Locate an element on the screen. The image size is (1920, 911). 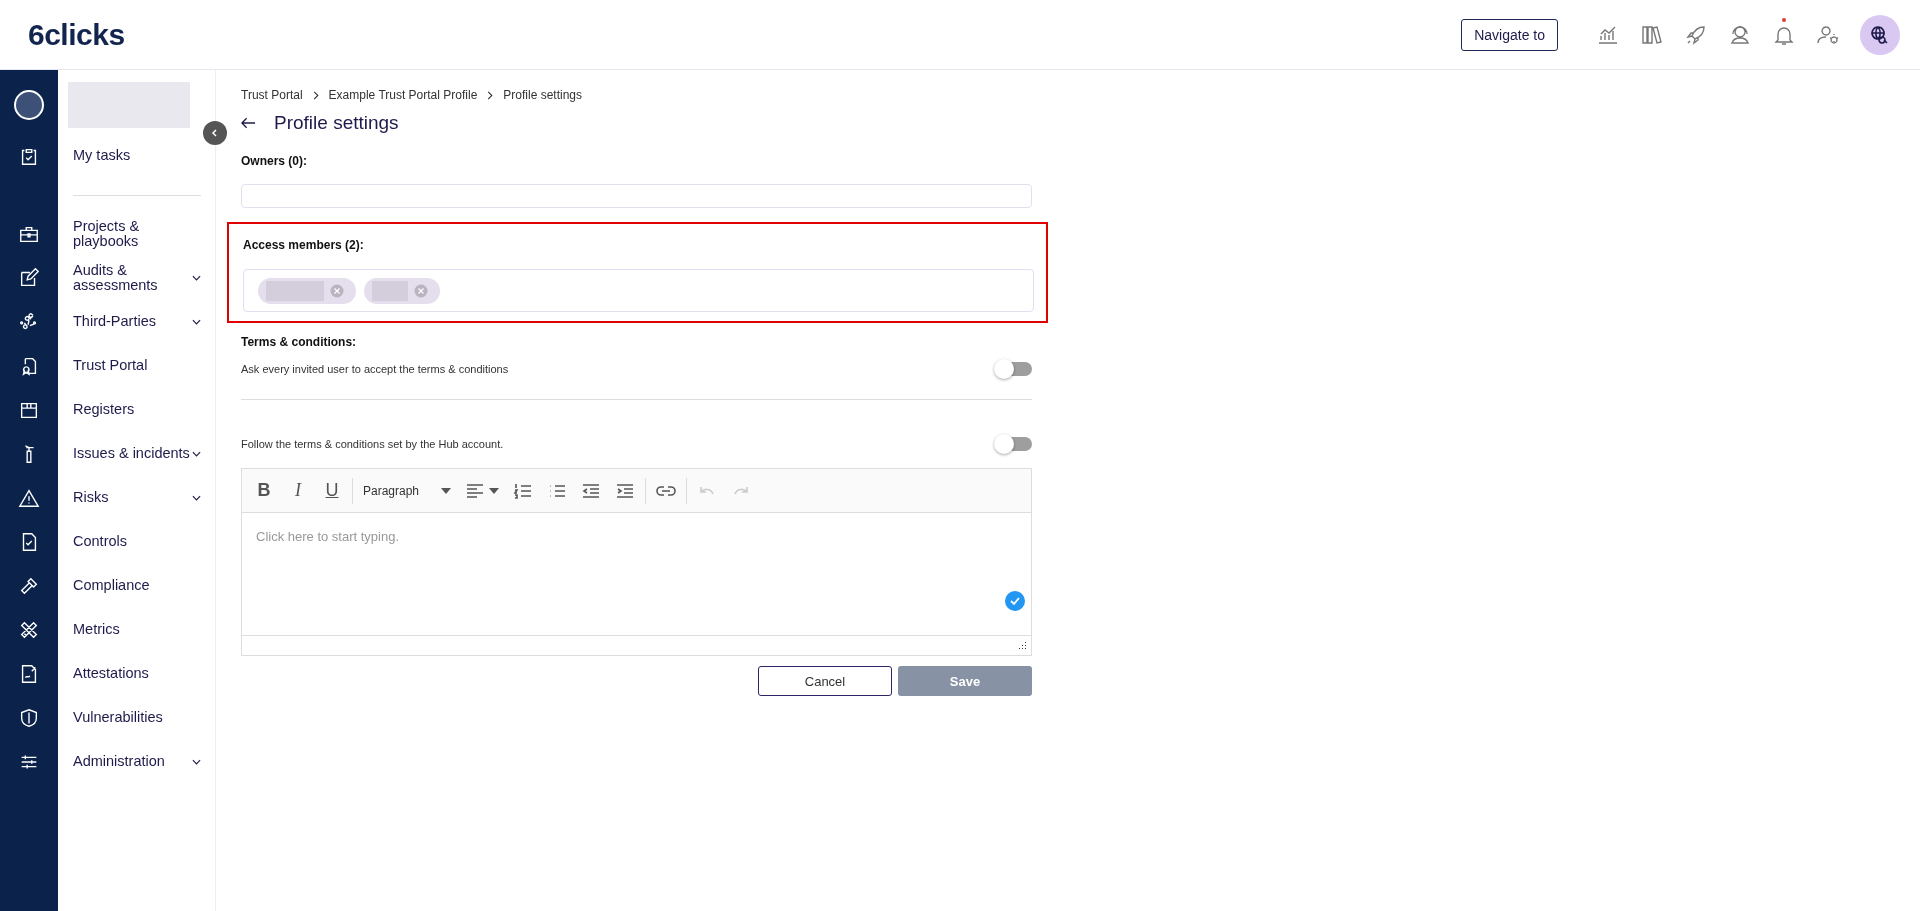
block-format-dropdown: Paragraph is located at coordinates (407, 490).